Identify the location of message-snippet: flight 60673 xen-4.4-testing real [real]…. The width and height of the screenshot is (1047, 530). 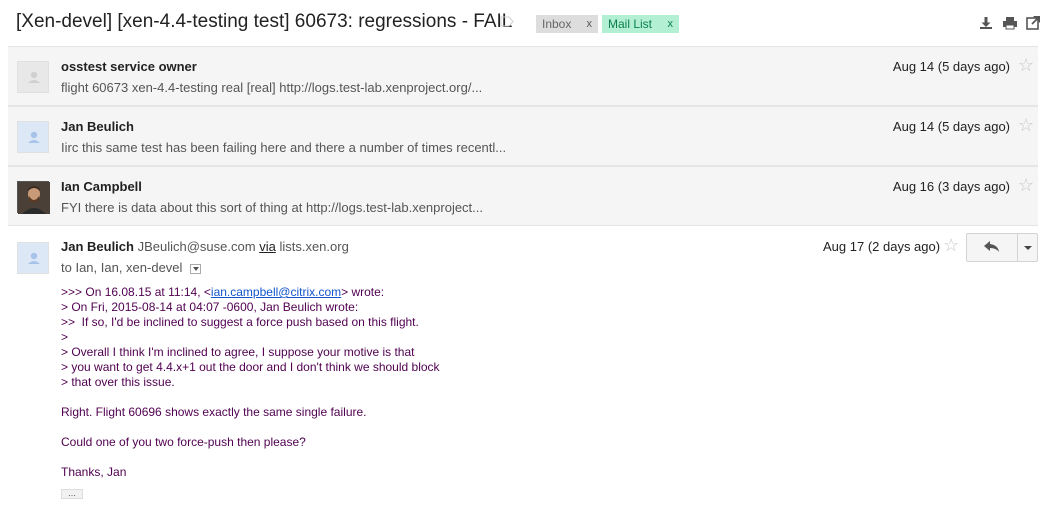
(272, 87).